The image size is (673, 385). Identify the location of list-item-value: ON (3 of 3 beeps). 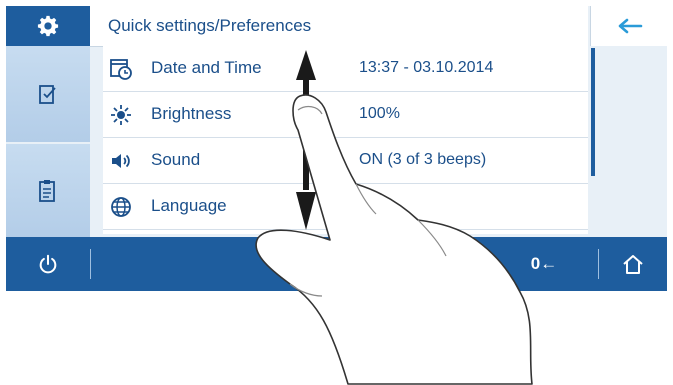
(423, 159).